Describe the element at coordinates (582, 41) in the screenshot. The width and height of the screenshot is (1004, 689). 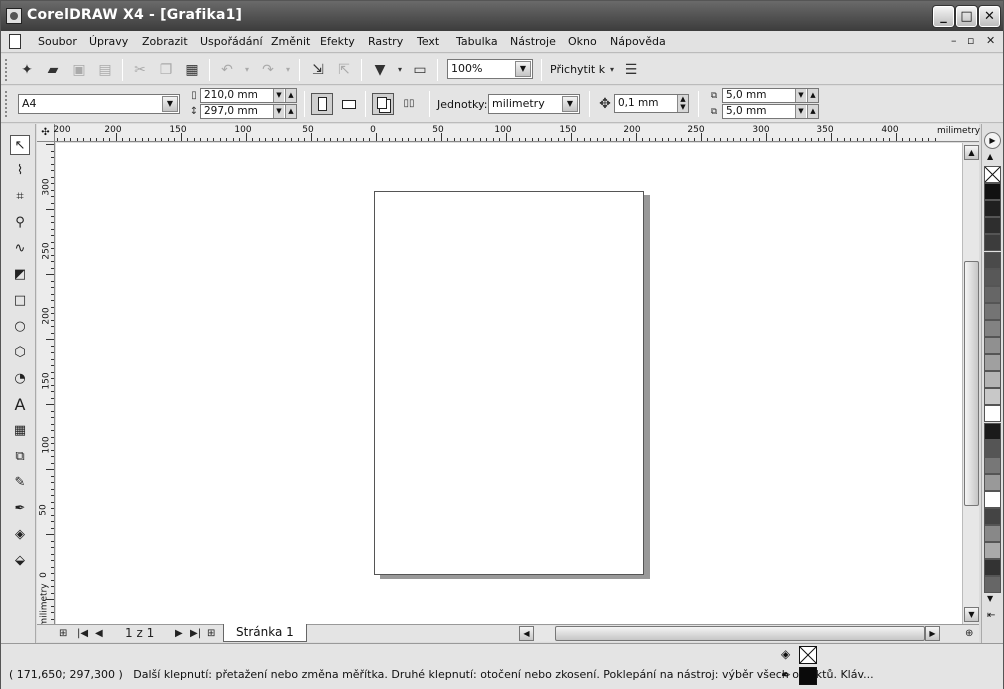
I see `menu-okno: Okno` at that location.